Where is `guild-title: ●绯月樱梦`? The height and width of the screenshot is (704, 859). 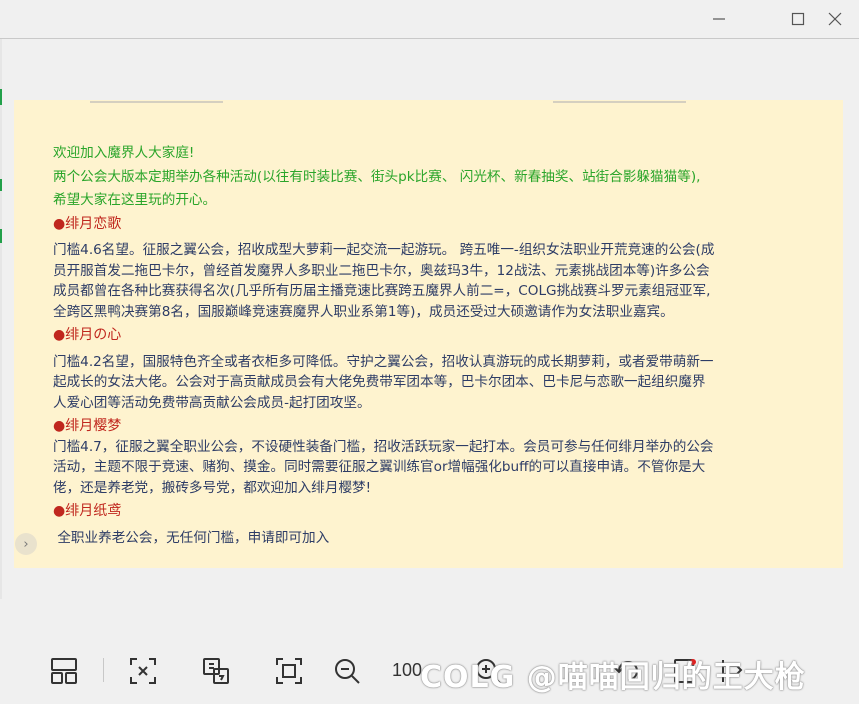
guild-title: ●绯月樱梦 is located at coordinates (87, 426).